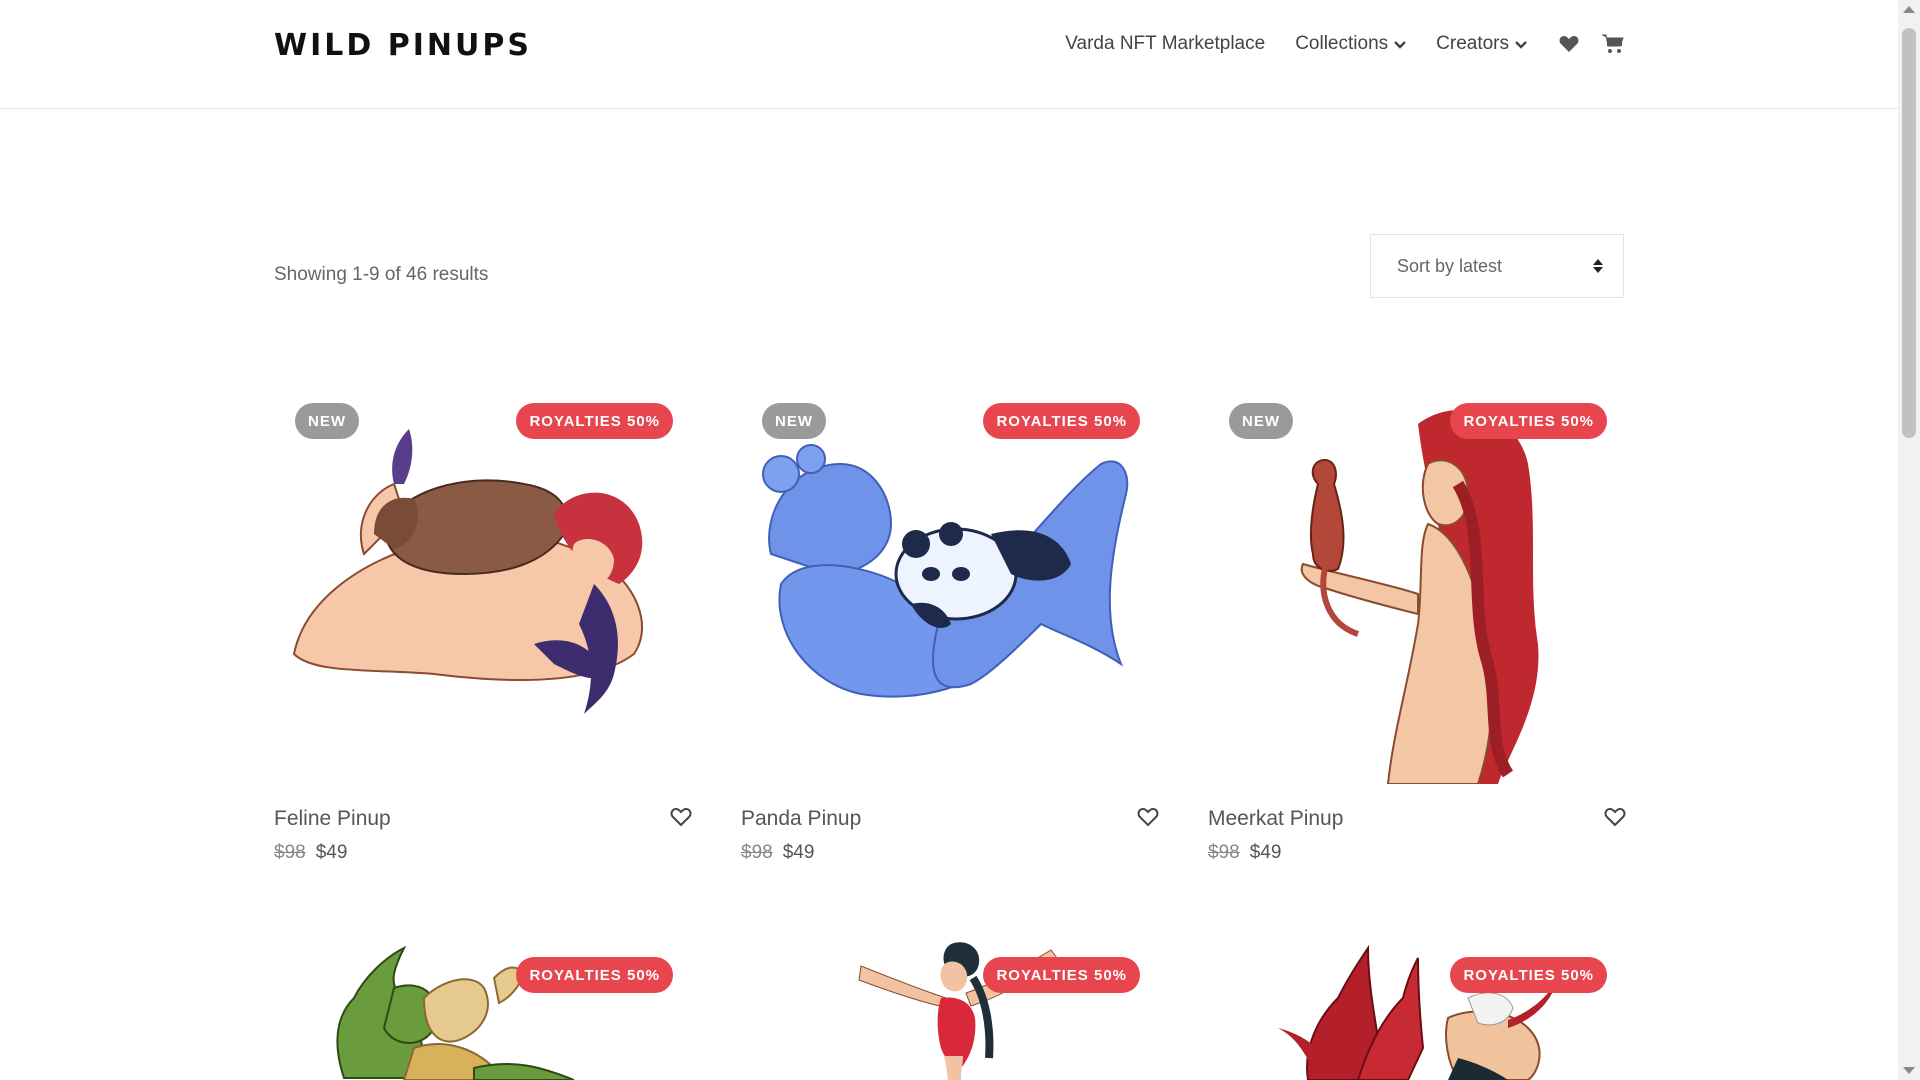 The image size is (1920, 1080). I want to click on sort-dropdown: Sort by latest, so click(1497, 266).